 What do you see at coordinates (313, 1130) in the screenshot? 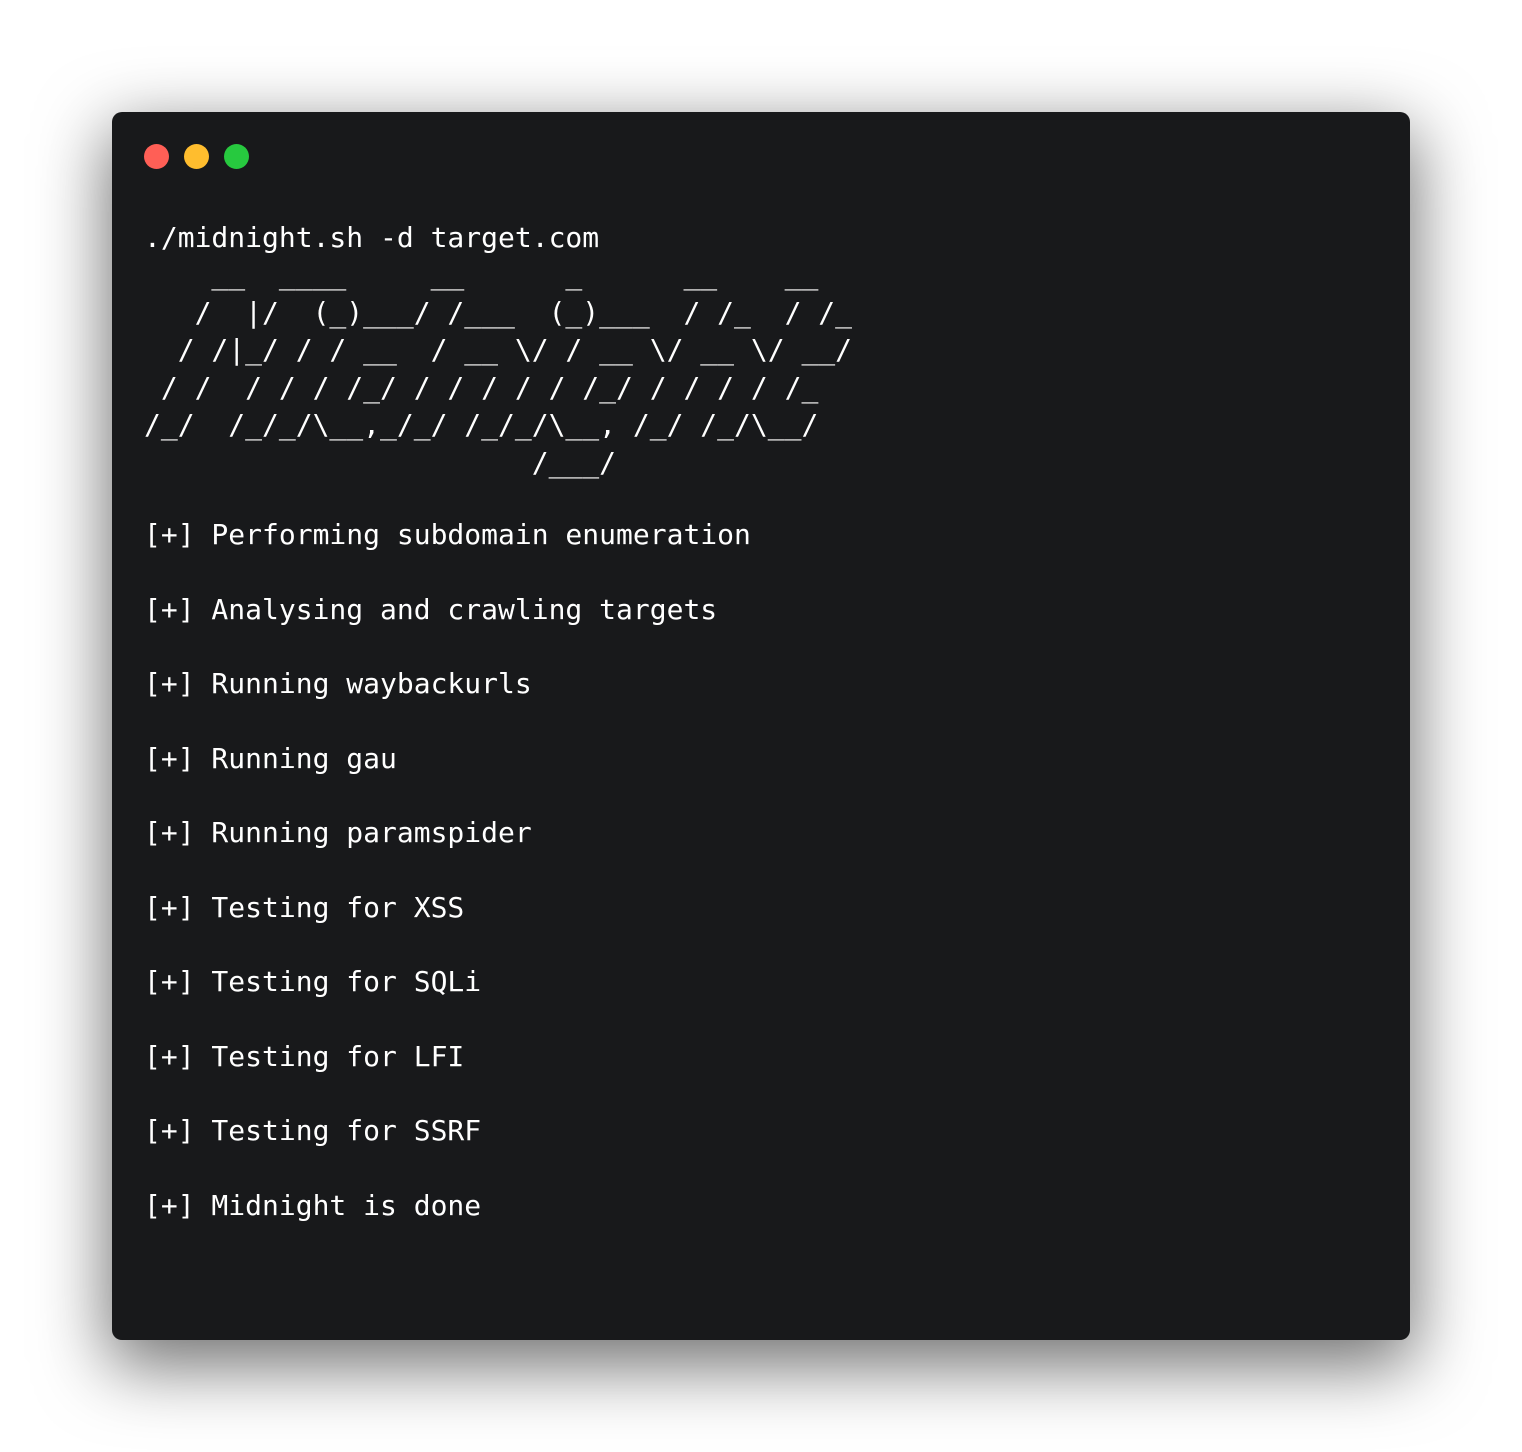
I see `status-line: [+] Testing for SSRF` at bounding box center [313, 1130].